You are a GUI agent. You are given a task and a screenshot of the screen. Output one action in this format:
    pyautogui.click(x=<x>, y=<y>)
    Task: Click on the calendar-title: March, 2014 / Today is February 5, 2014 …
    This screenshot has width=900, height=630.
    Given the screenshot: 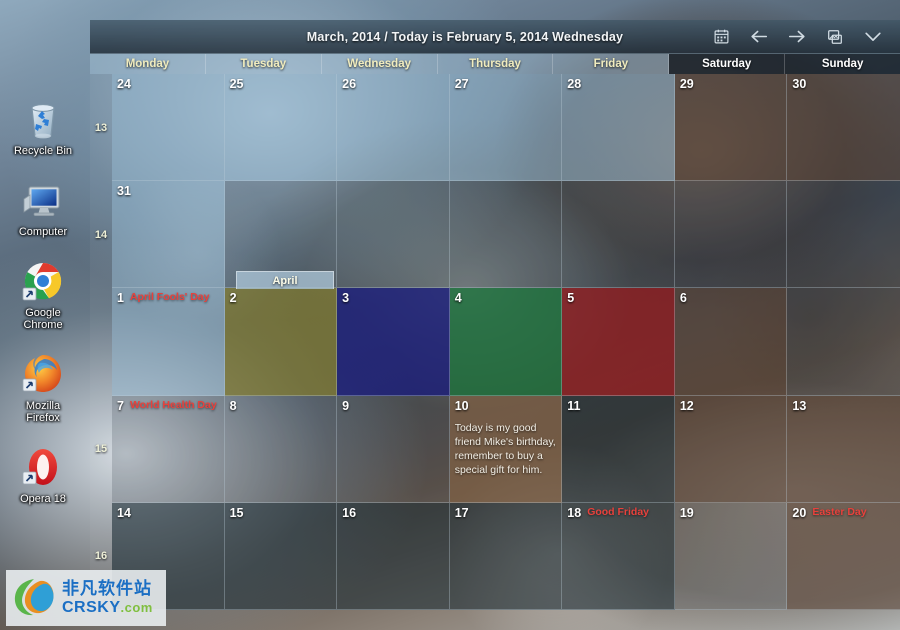 What is the action you would take?
    pyautogui.click(x=465, y=36)
    